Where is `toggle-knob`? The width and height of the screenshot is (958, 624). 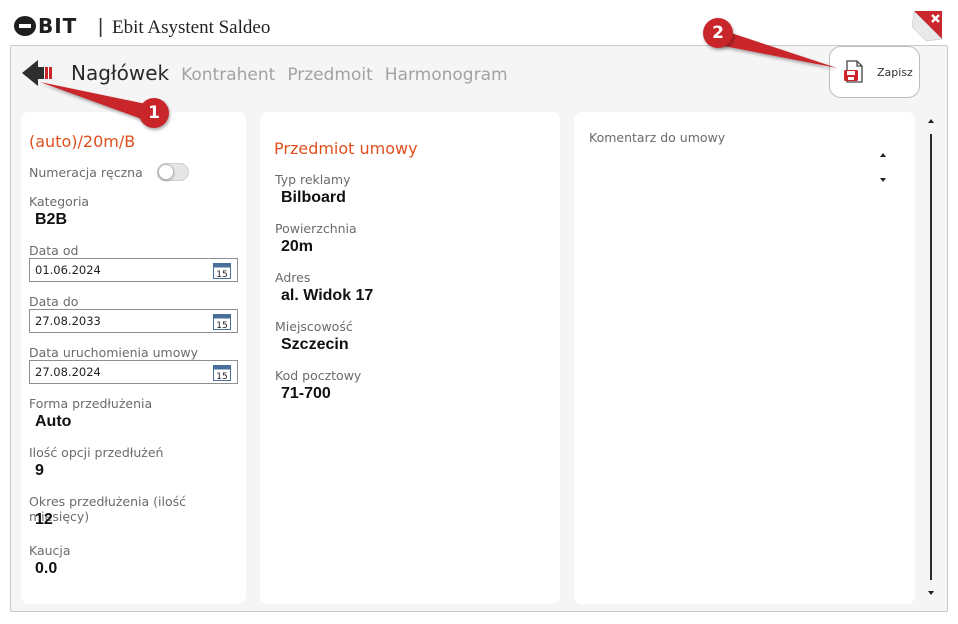 toggle-knob is located at coordinates (166, 172).